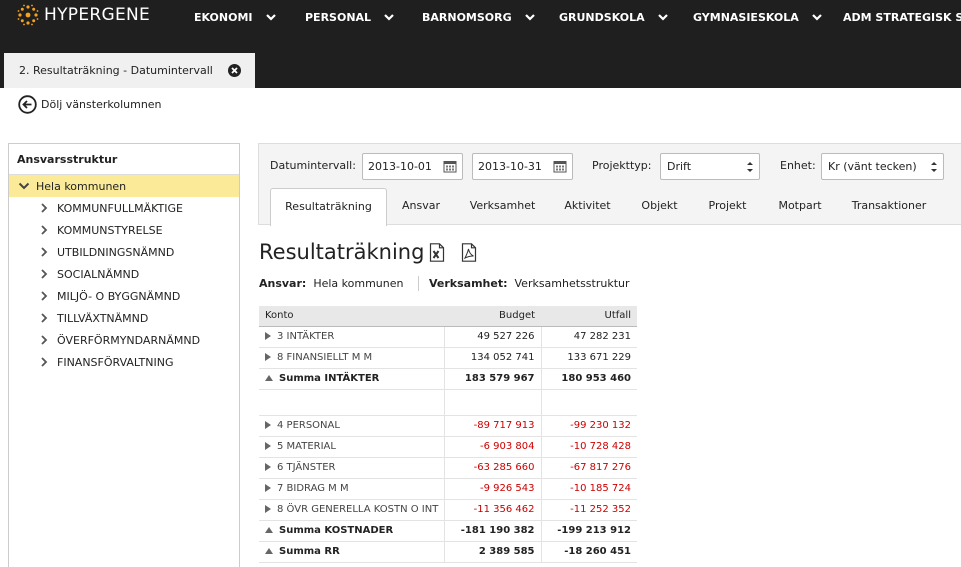 This screenshot has width=961, height=567. I want to click on row-konto-label: 6 TJÄNSTER, so click(306, 467).